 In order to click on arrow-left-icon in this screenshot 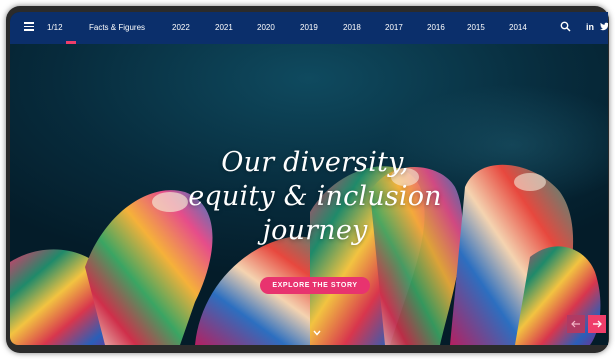, I will do `click(575, 324)`.